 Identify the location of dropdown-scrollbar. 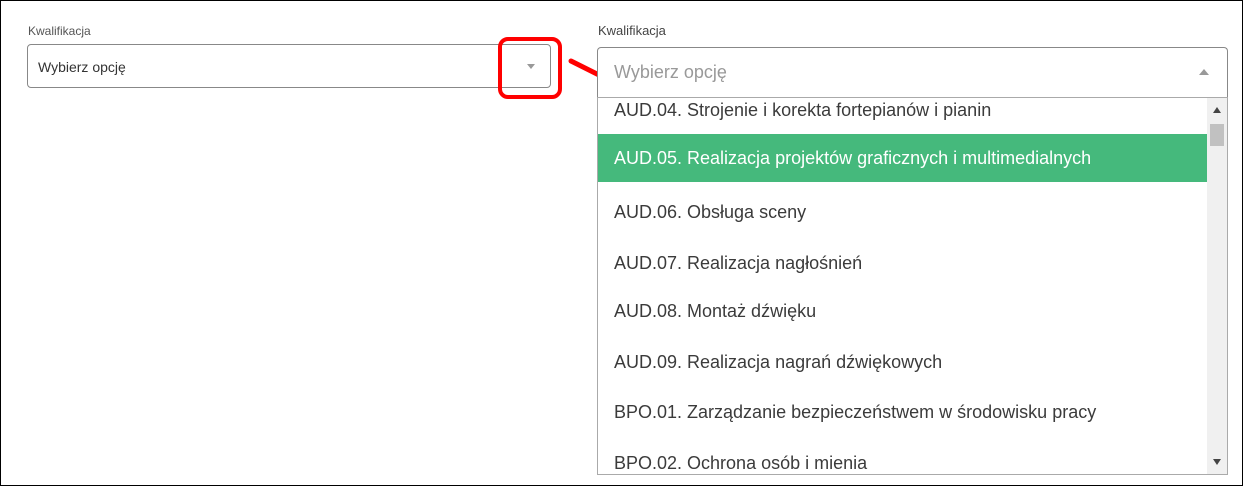
(1217, 286).